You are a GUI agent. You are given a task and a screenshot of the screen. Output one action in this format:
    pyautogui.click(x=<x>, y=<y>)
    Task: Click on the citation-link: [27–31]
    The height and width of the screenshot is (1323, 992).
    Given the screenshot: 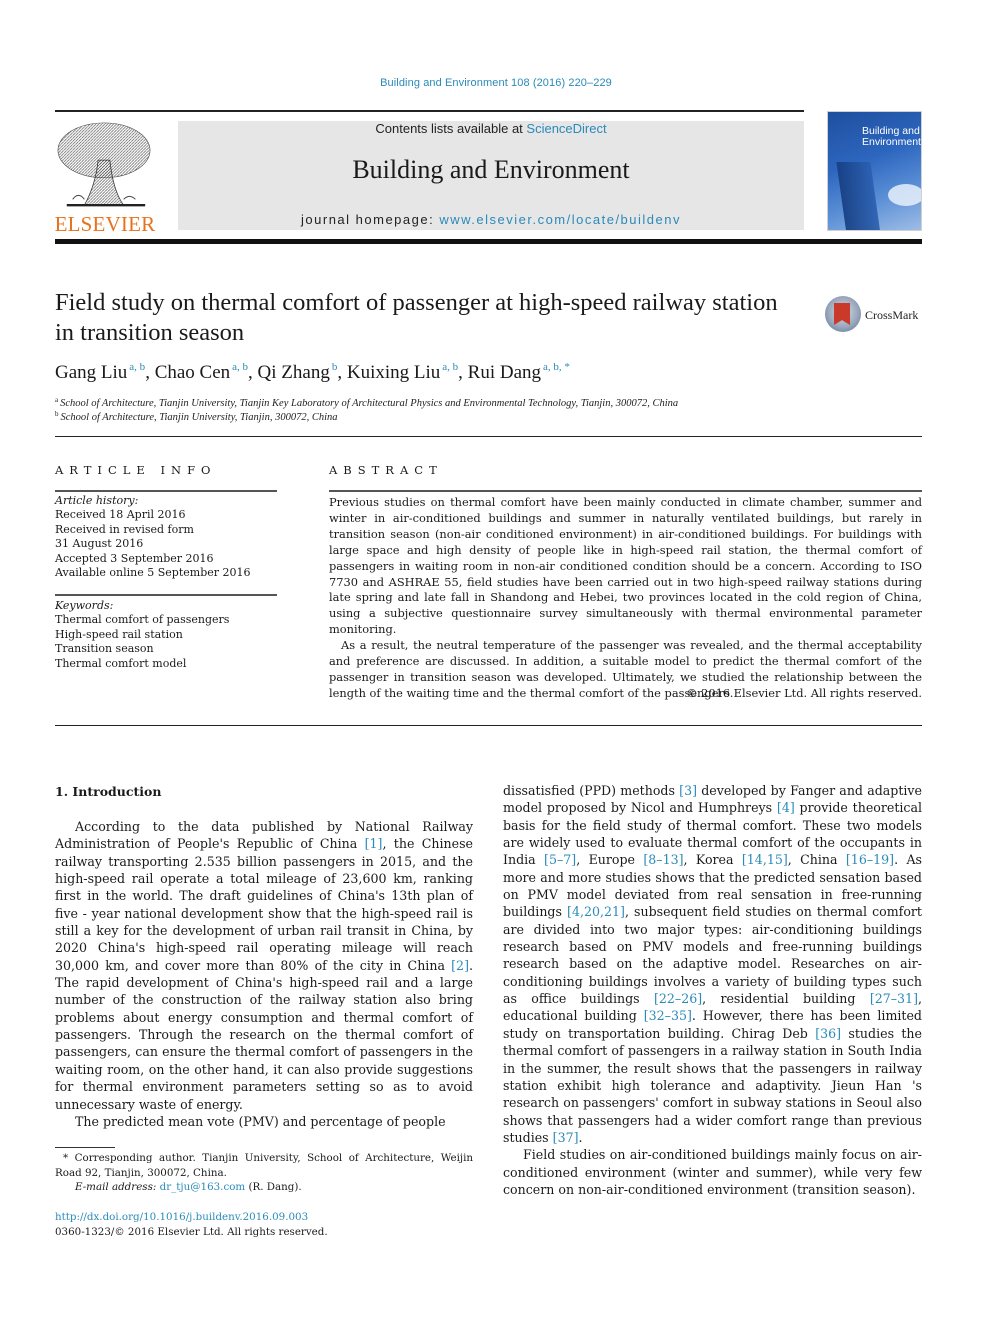 What is the action you would take?
    pyautogui.click(x=894, y=998)
    